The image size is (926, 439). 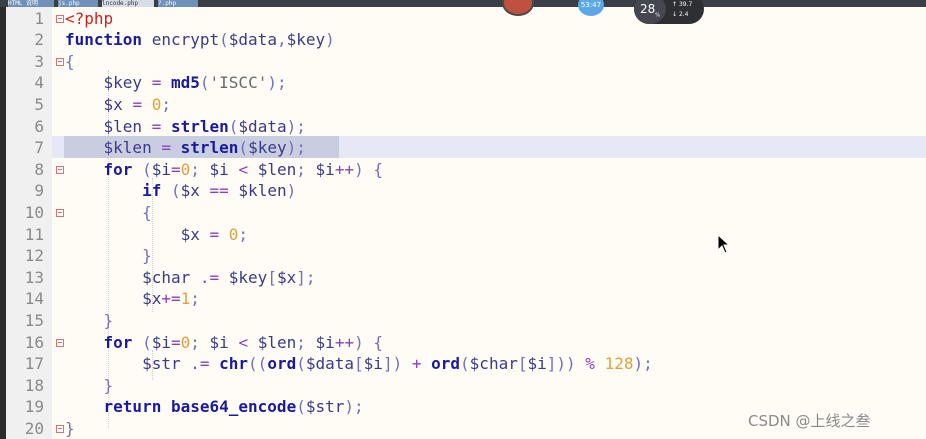 I want to click on csdn-watermark: CSDN @上线之叁, so click(x=809, y=421).